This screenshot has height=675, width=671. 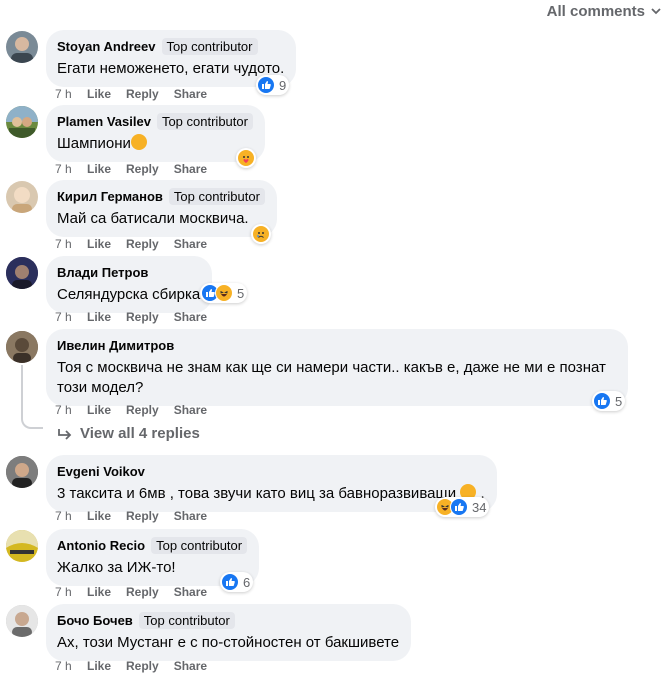 What do you see at coordinates (138, 142) in the screenshot?
I see `rolling-eyes-emoji-icon` at bounding box center [138, 142].